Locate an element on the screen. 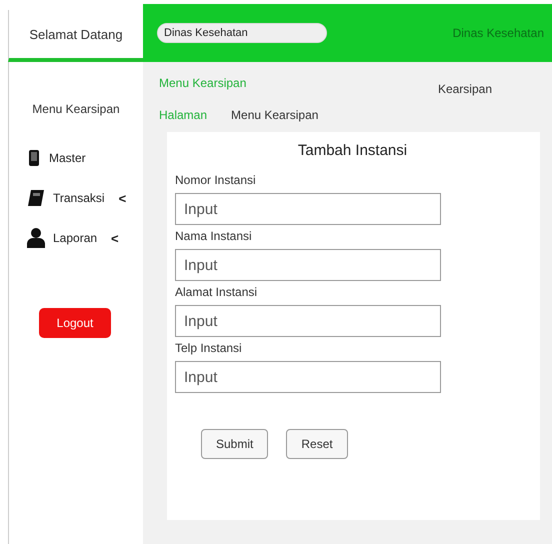 Image resolution: width=552 pixels, height=544 pixels. menu-item: Transaksi is located at coordinates (79, 198).